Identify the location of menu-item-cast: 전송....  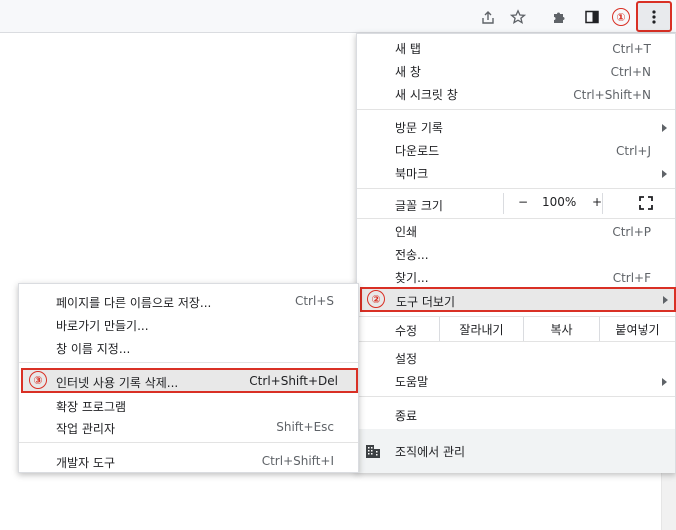
(516, 254).